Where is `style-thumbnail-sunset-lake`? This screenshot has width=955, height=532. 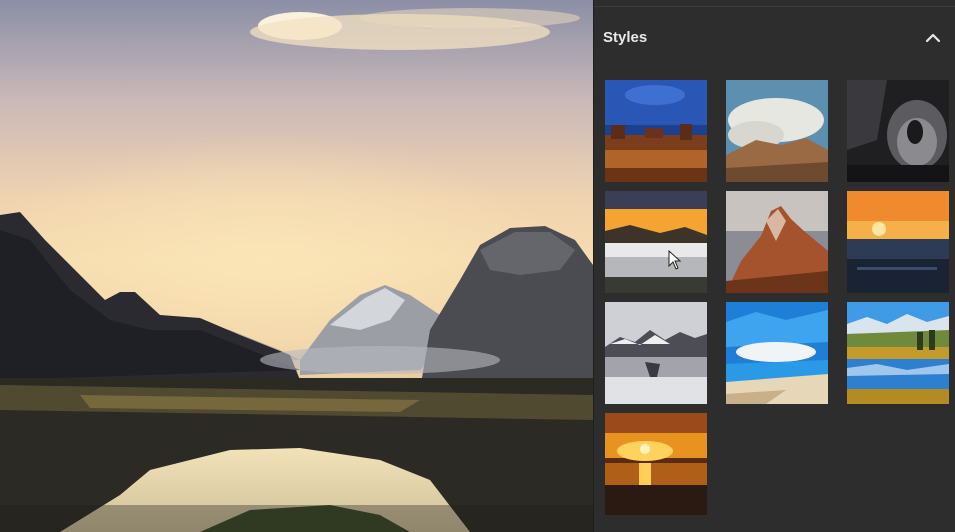
style-thumbnail-sunset-lake is located at coordinates (656, 242).